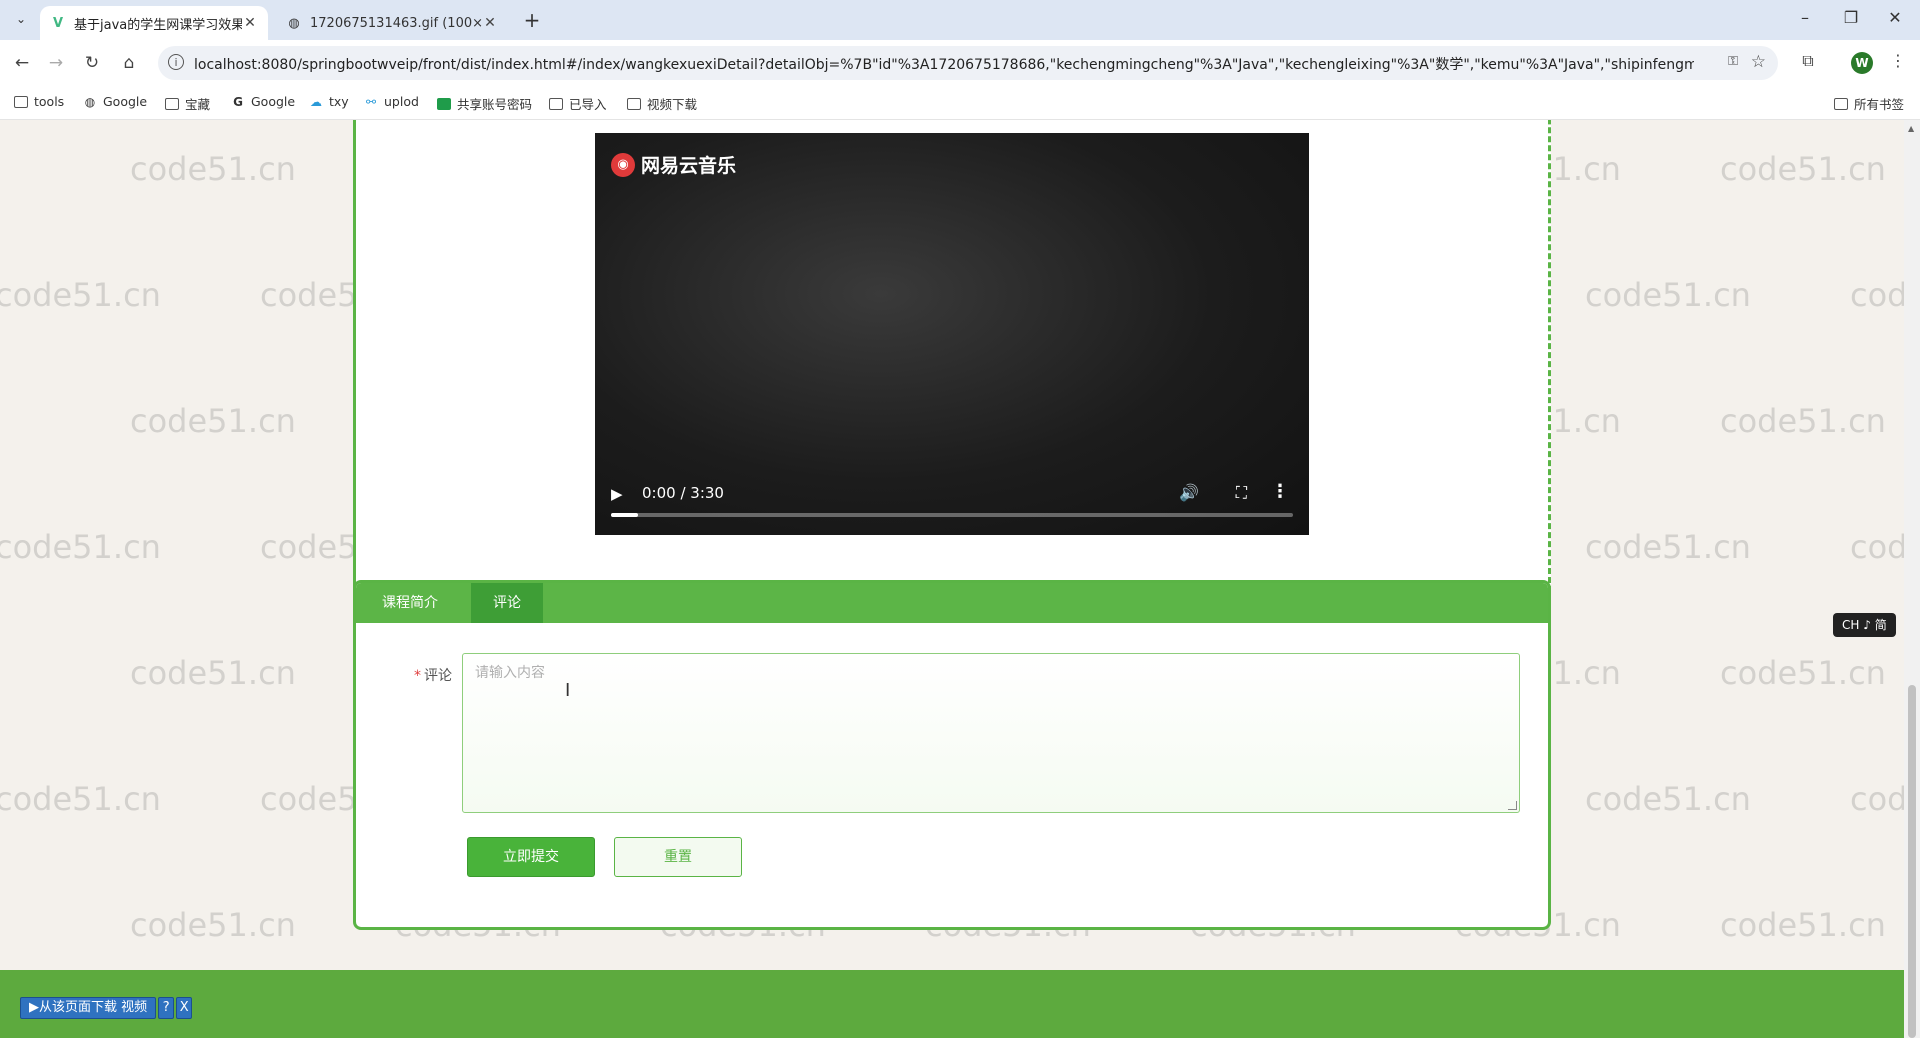  What do you see at coordinates (588, 104) in the screenshot?
I see `bookmark-label: 已导入` at bounding box center [588, 104].